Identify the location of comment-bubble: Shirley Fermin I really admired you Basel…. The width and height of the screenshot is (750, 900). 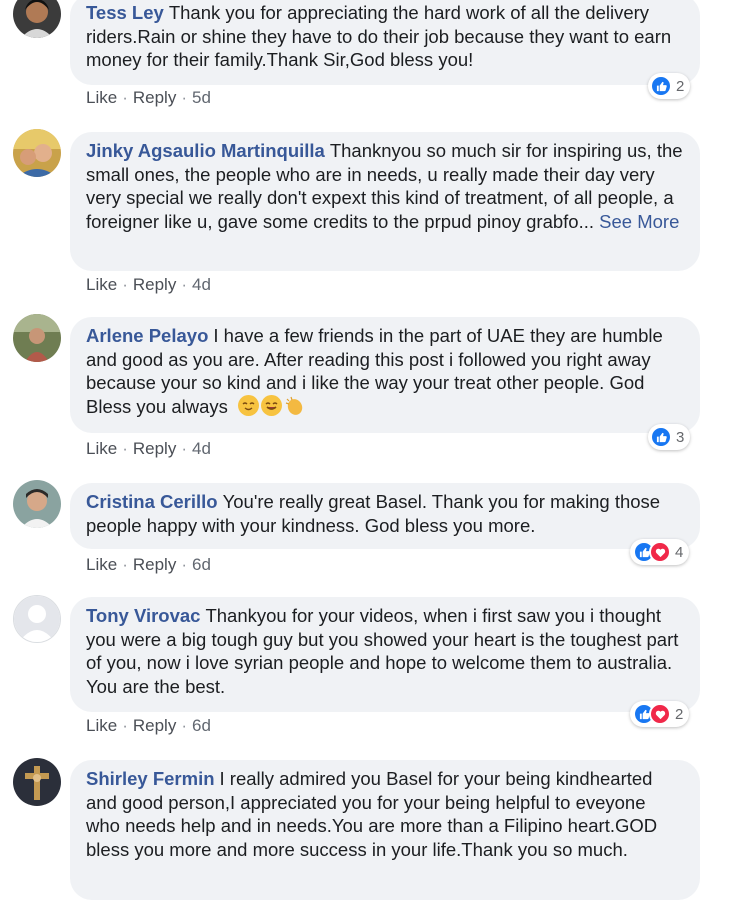
(385, 830).